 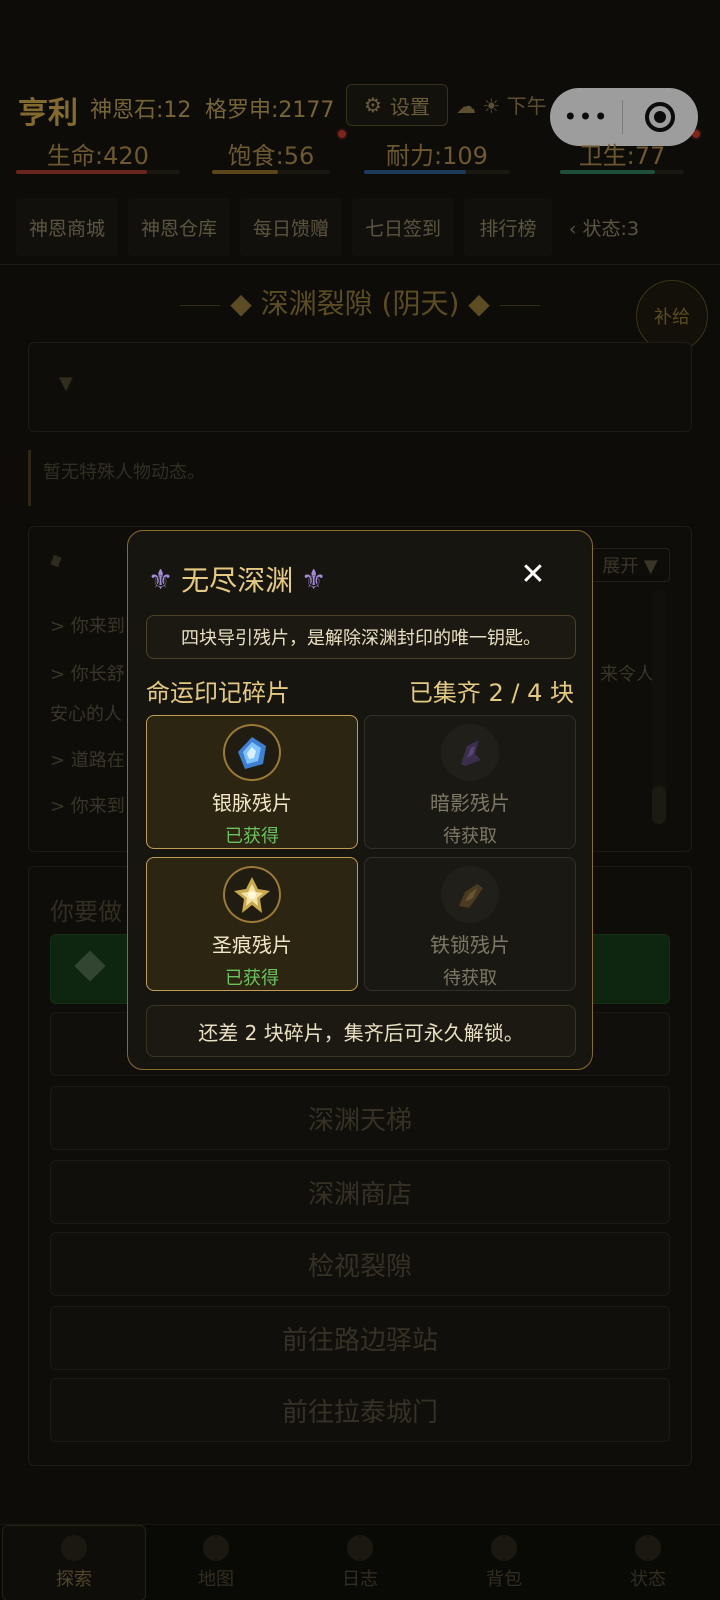 I want to click on shadow-shard-icon, so click(x=470, y=752).